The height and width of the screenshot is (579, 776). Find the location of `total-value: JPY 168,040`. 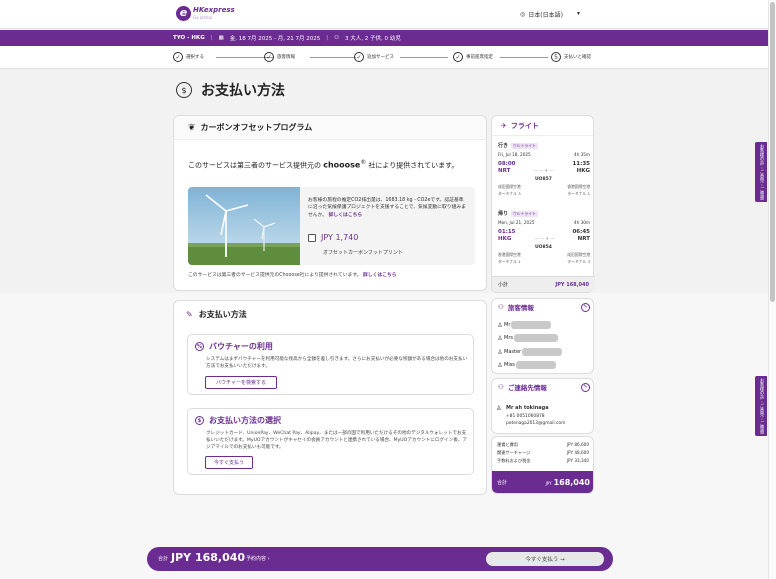

total-value: JPY 168,040 is located at coordinates (568, 482).